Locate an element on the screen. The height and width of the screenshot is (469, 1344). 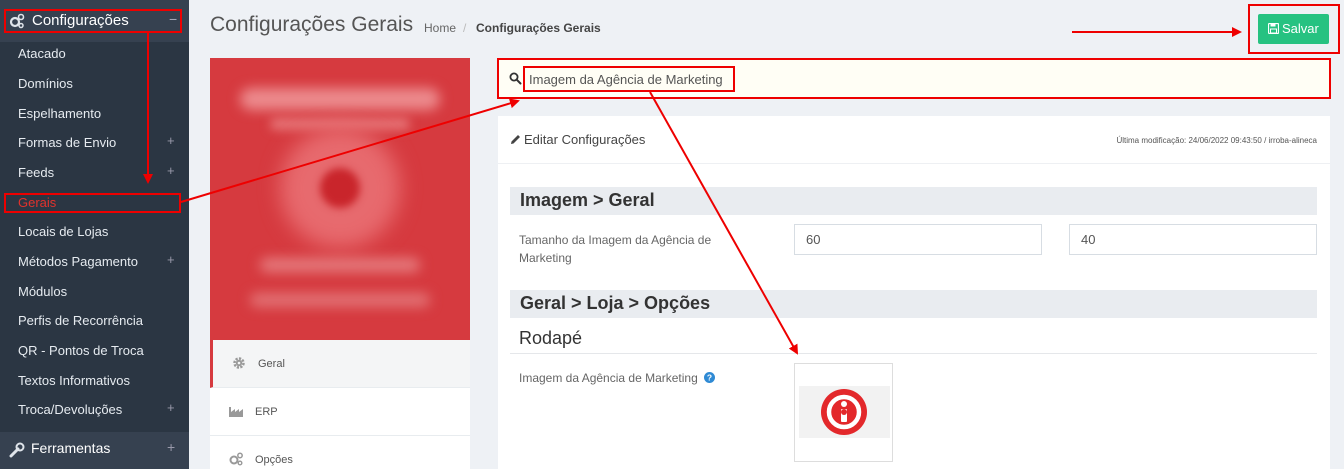
image-width-input is located at coordinates (918, 239).